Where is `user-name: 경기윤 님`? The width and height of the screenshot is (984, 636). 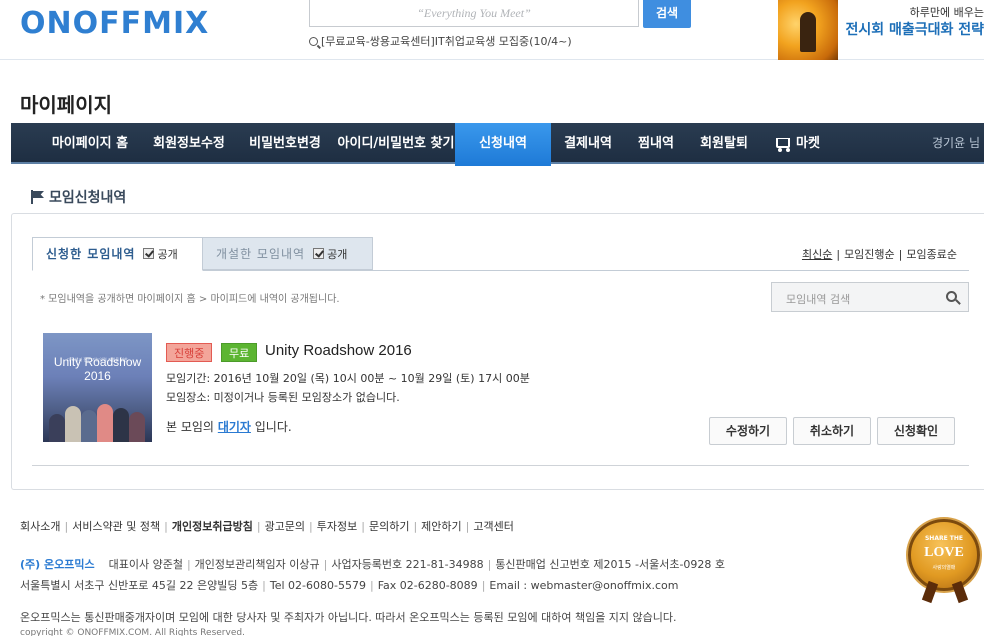
user-name: 경기윤 님 is located at coordinates (956, 143).